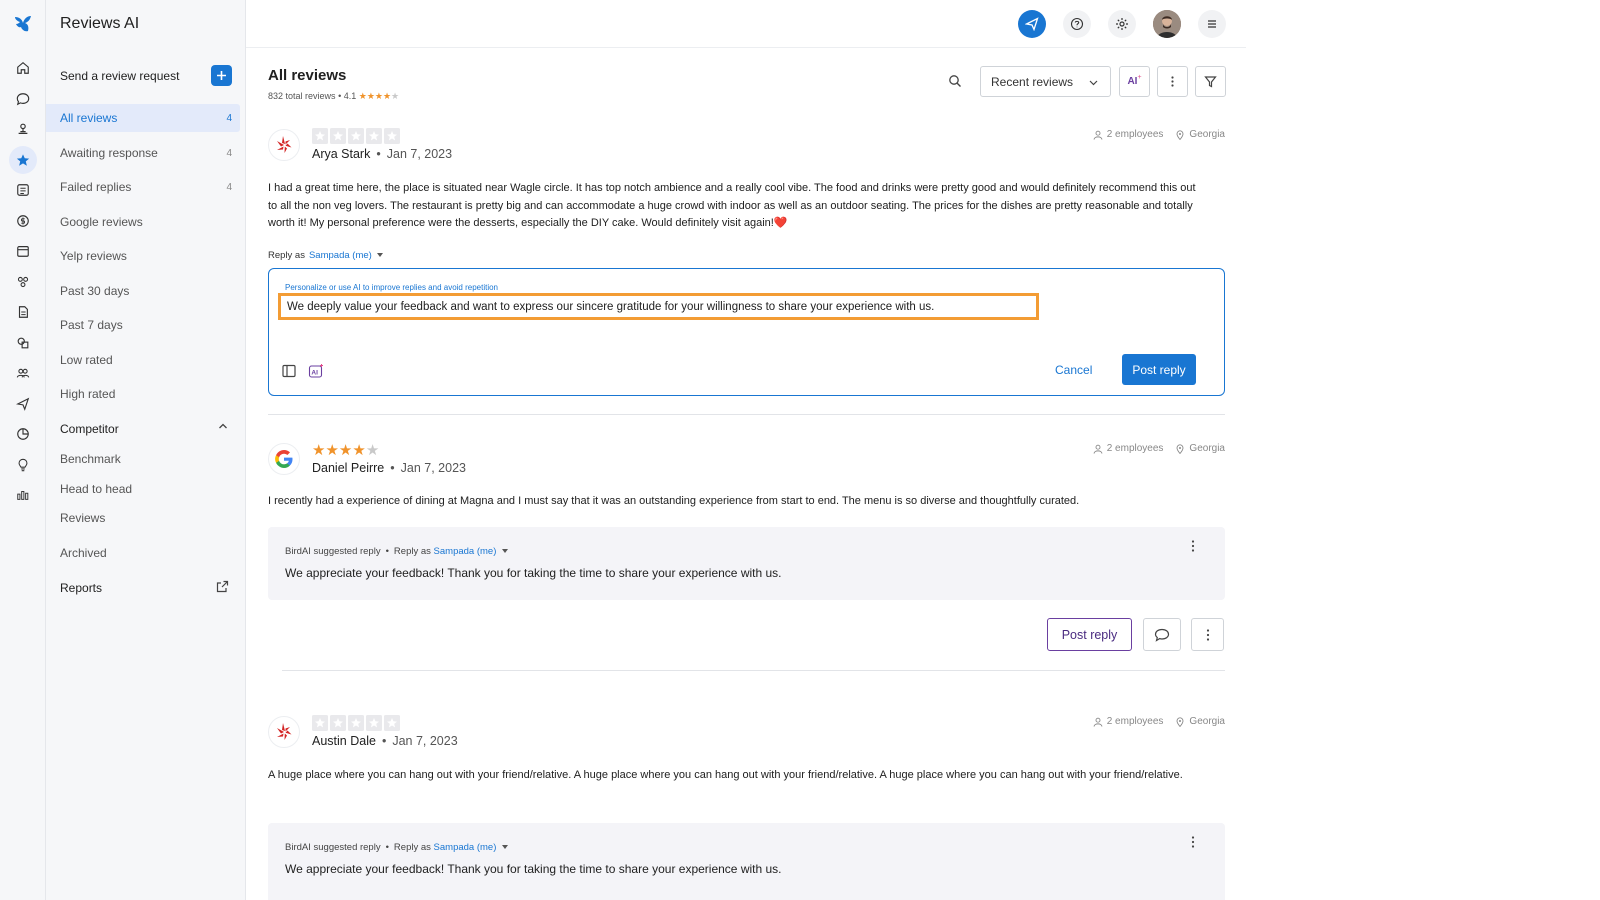  I want to click on add-request-button, so click(221, 75).